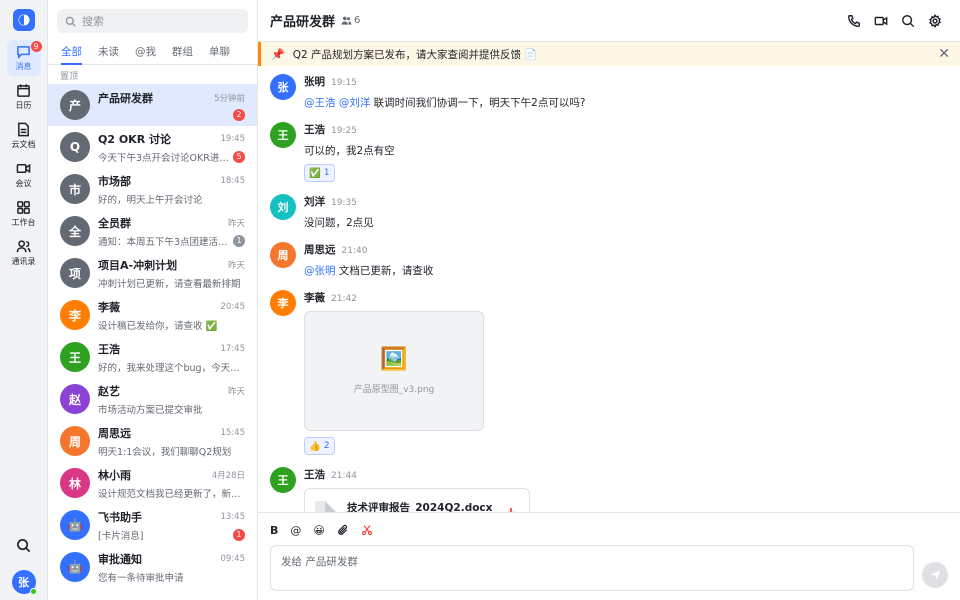 The image size is (960, 600). I want to click on conversation-preview: 明天1:1会议，我们聊聊Q2规划, so click(165, 452).